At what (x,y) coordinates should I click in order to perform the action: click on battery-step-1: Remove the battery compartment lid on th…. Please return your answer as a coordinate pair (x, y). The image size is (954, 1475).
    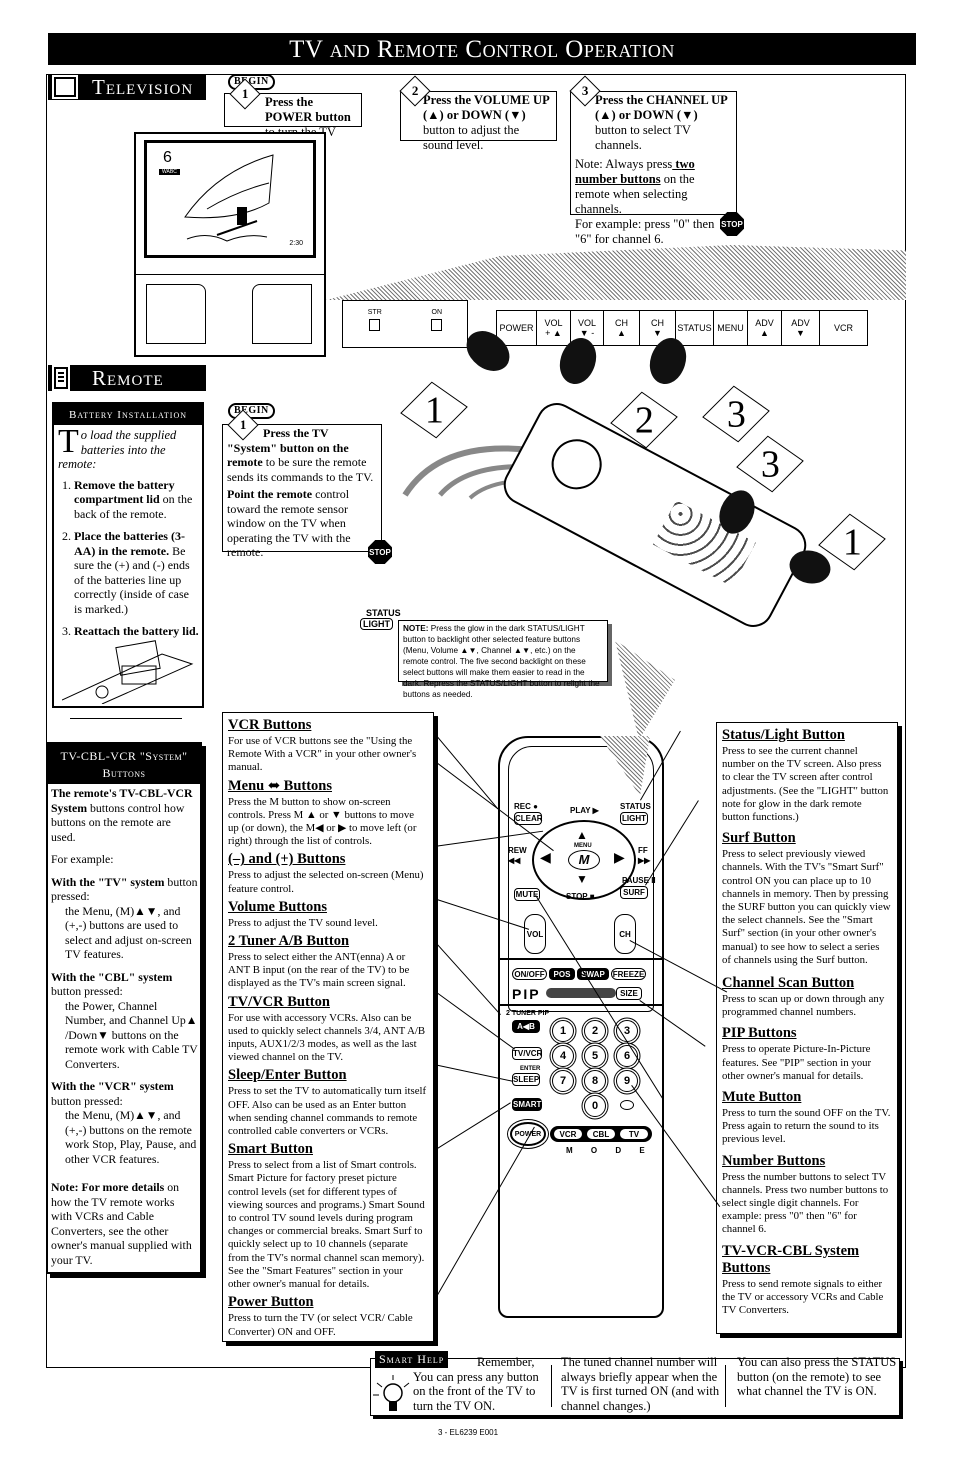
    Looking at the image, I should click on (136, 500).